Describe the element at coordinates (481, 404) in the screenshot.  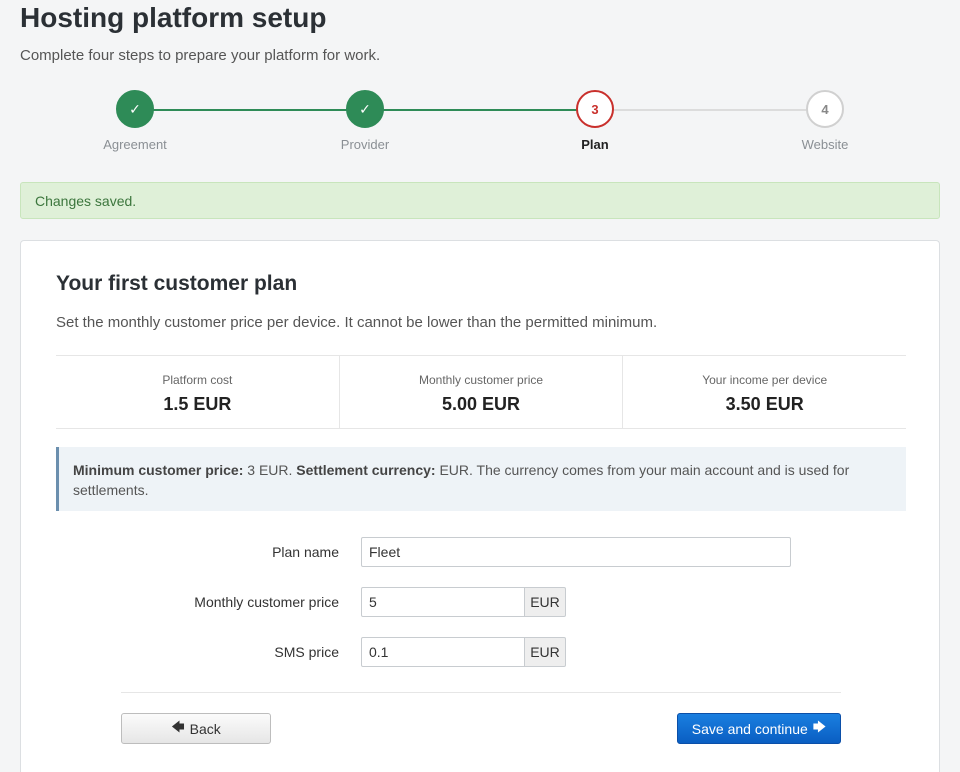
I see `stat-value: 5.00 EUR` at that location.